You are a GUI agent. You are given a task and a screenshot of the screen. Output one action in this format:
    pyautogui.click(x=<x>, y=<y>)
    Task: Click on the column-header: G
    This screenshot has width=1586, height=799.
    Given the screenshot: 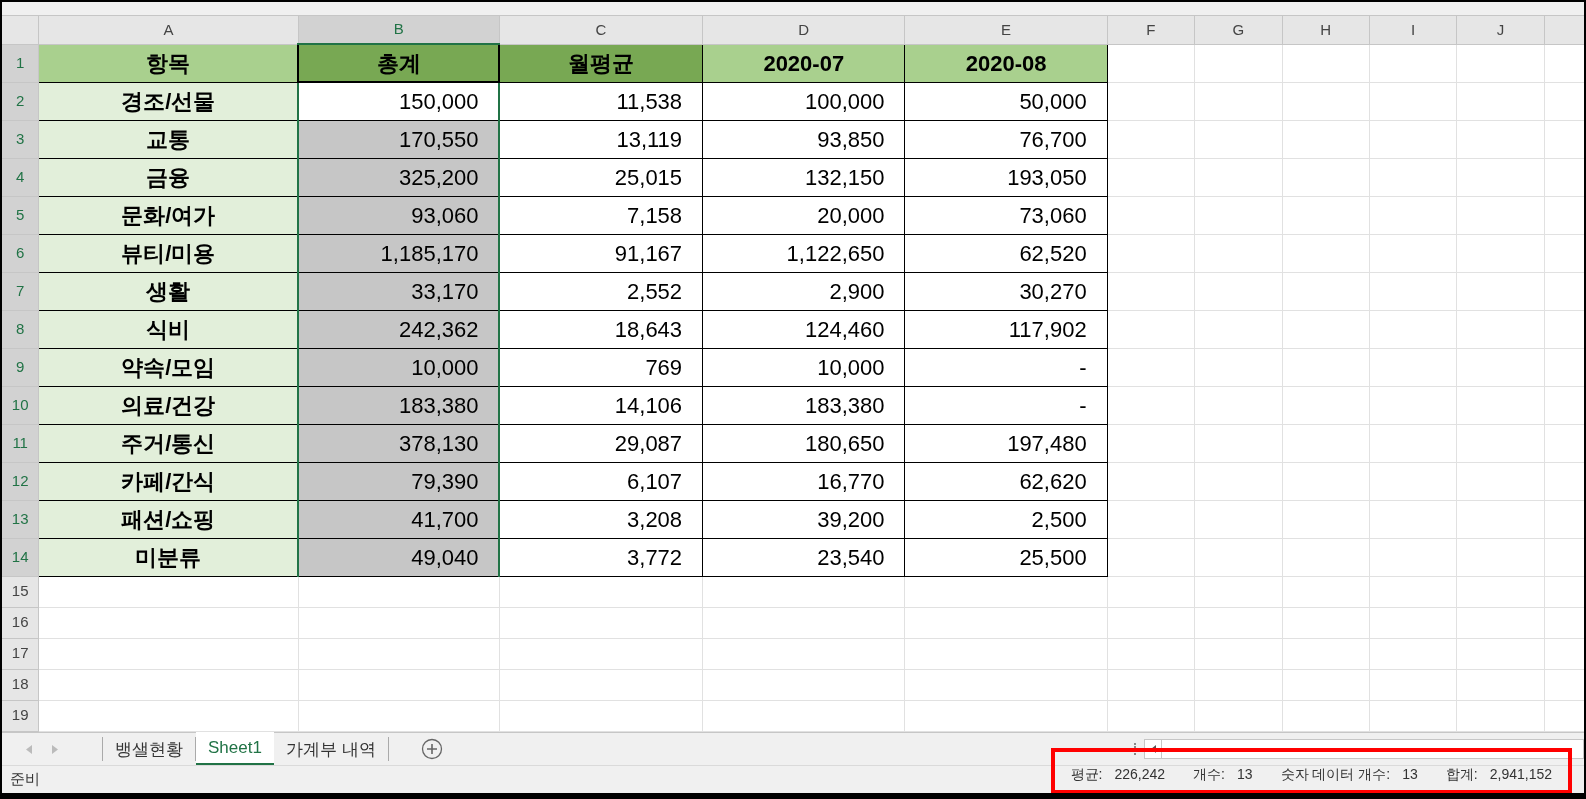 What is the action you would take?
    pyautogui.click(x=1238, y=30)
    